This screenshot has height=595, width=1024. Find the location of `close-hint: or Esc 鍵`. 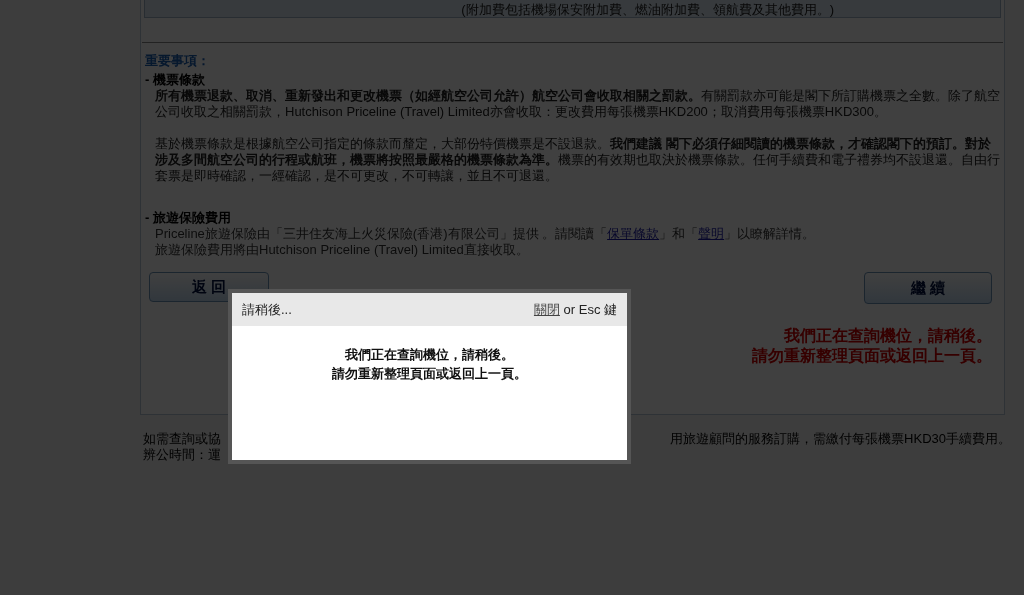

close-hint: or Esc 鍵 is located at coordinates (589, 309).